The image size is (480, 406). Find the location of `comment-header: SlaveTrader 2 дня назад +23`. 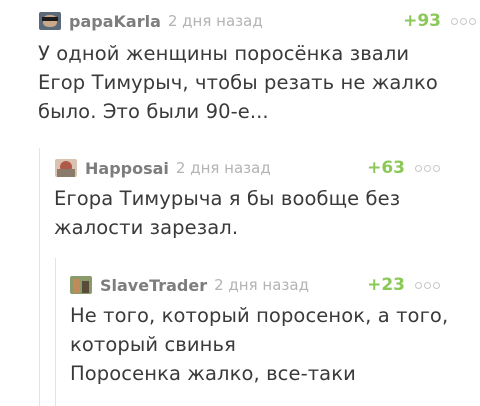

comment-header: SlaveTrader 2 дня назад +23 is located at coordinates (240, 285).